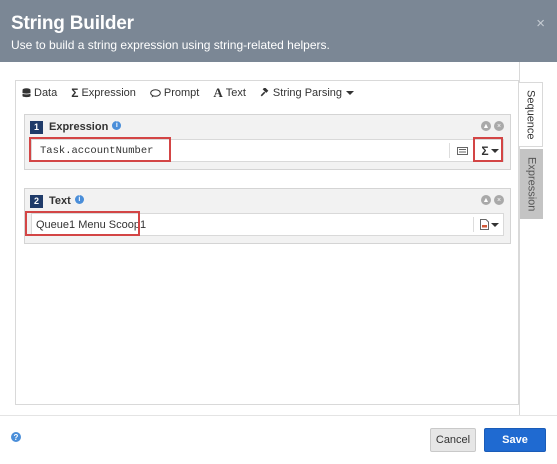  What do you see at coordinates (538, 238) in the screenshot?
I see `side-tabs: Sequence Expression` at bounding box center [538, 238].